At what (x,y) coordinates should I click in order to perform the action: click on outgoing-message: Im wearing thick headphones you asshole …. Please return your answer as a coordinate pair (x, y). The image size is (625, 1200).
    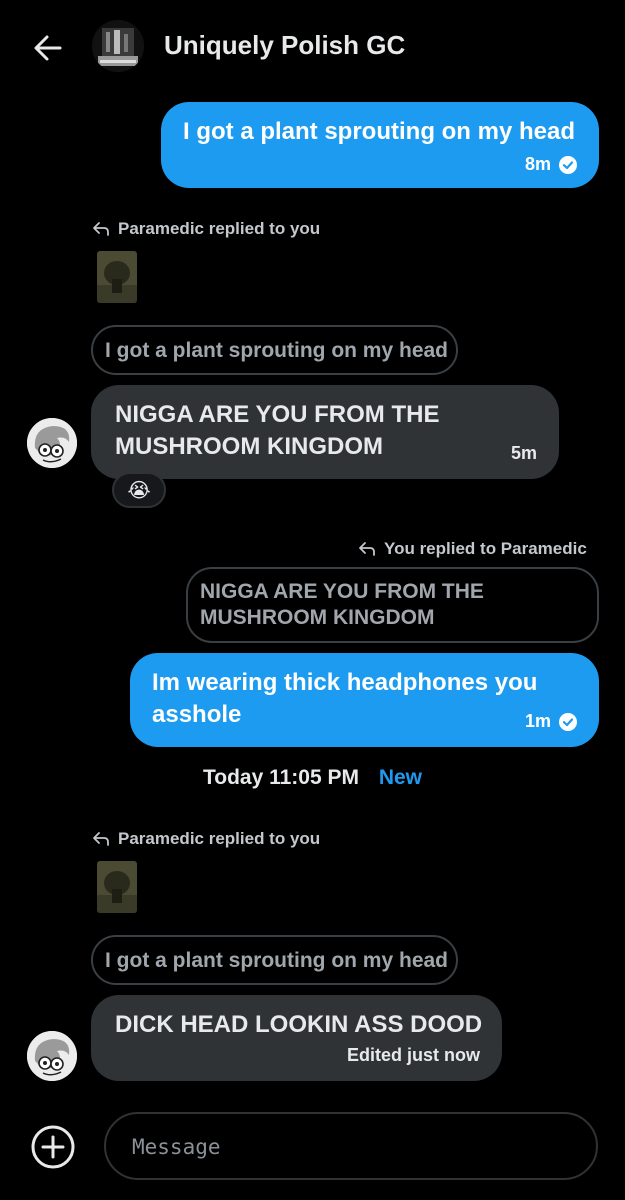
    Looking at the image, I should click on (364, 700).